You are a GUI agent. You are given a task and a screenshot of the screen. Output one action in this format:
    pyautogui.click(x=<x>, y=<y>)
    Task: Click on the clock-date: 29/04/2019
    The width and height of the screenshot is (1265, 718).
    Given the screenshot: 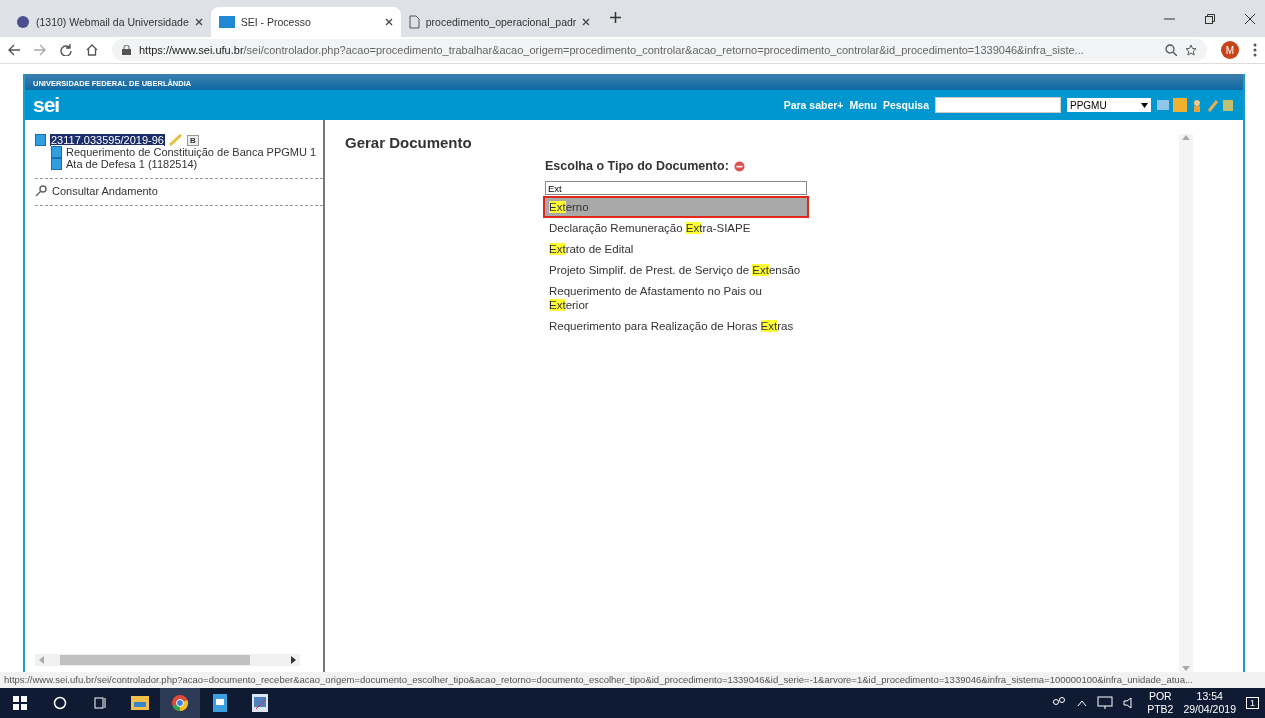 What is the action you would take?
    pyautogui.click(x=1209, y=709)
    